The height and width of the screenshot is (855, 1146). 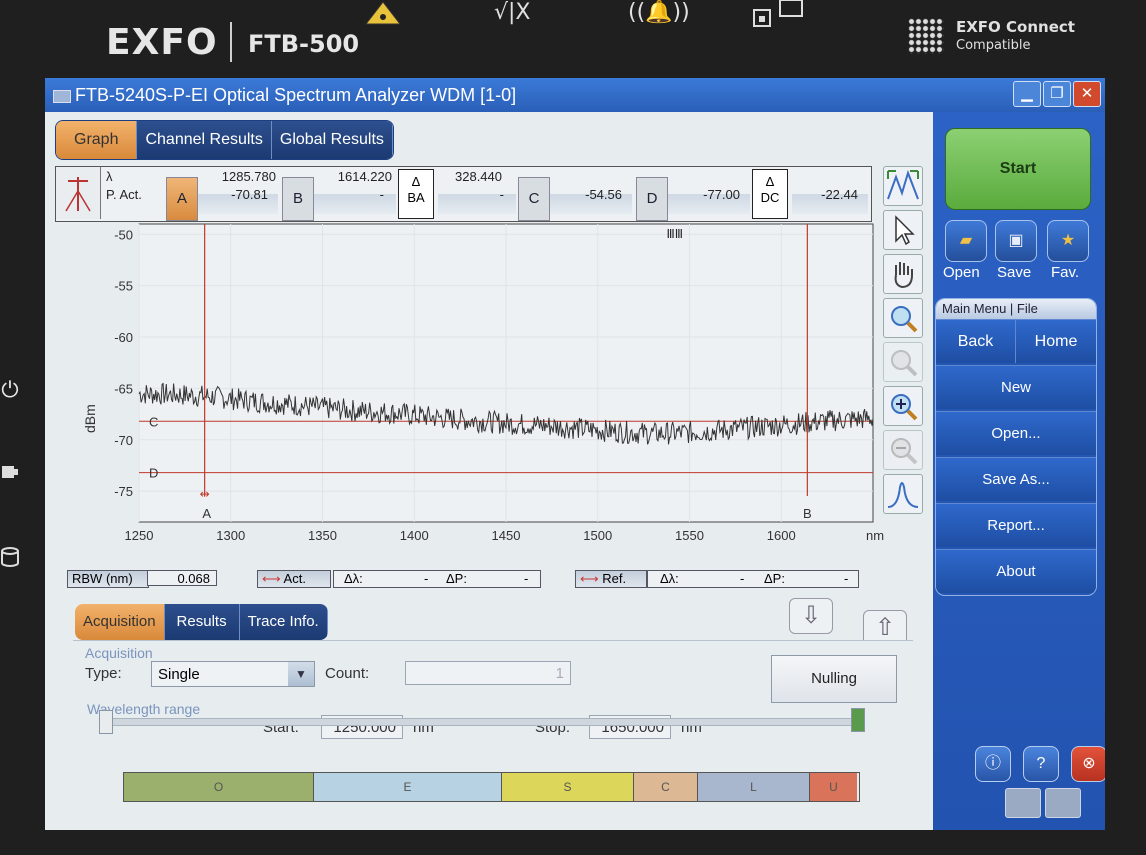 What do you see at coordinates (219, 787) in the screenshot?
I see `band-o: O` at bounding box center [219, 787].